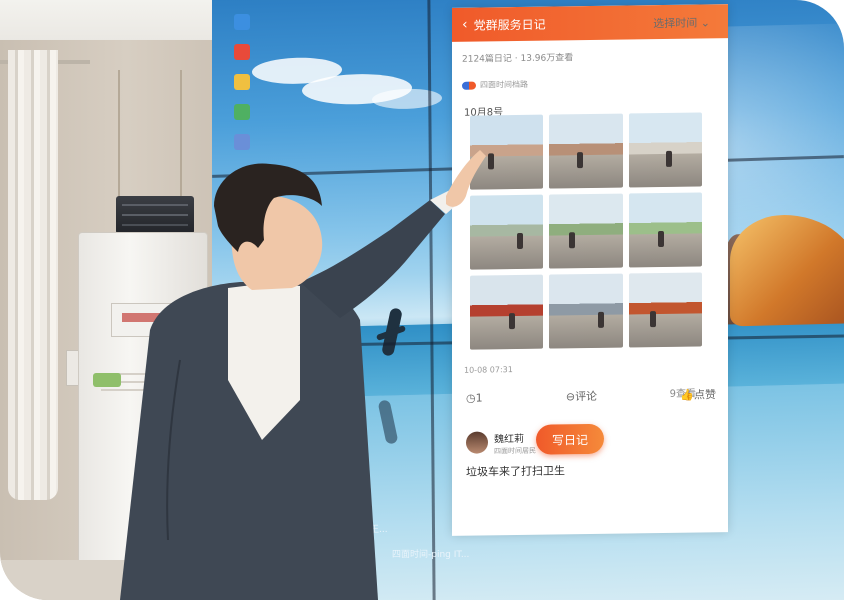 The width and height of the screenshot is (844, 600). I want to click on raised-arm, so click(372, 259).